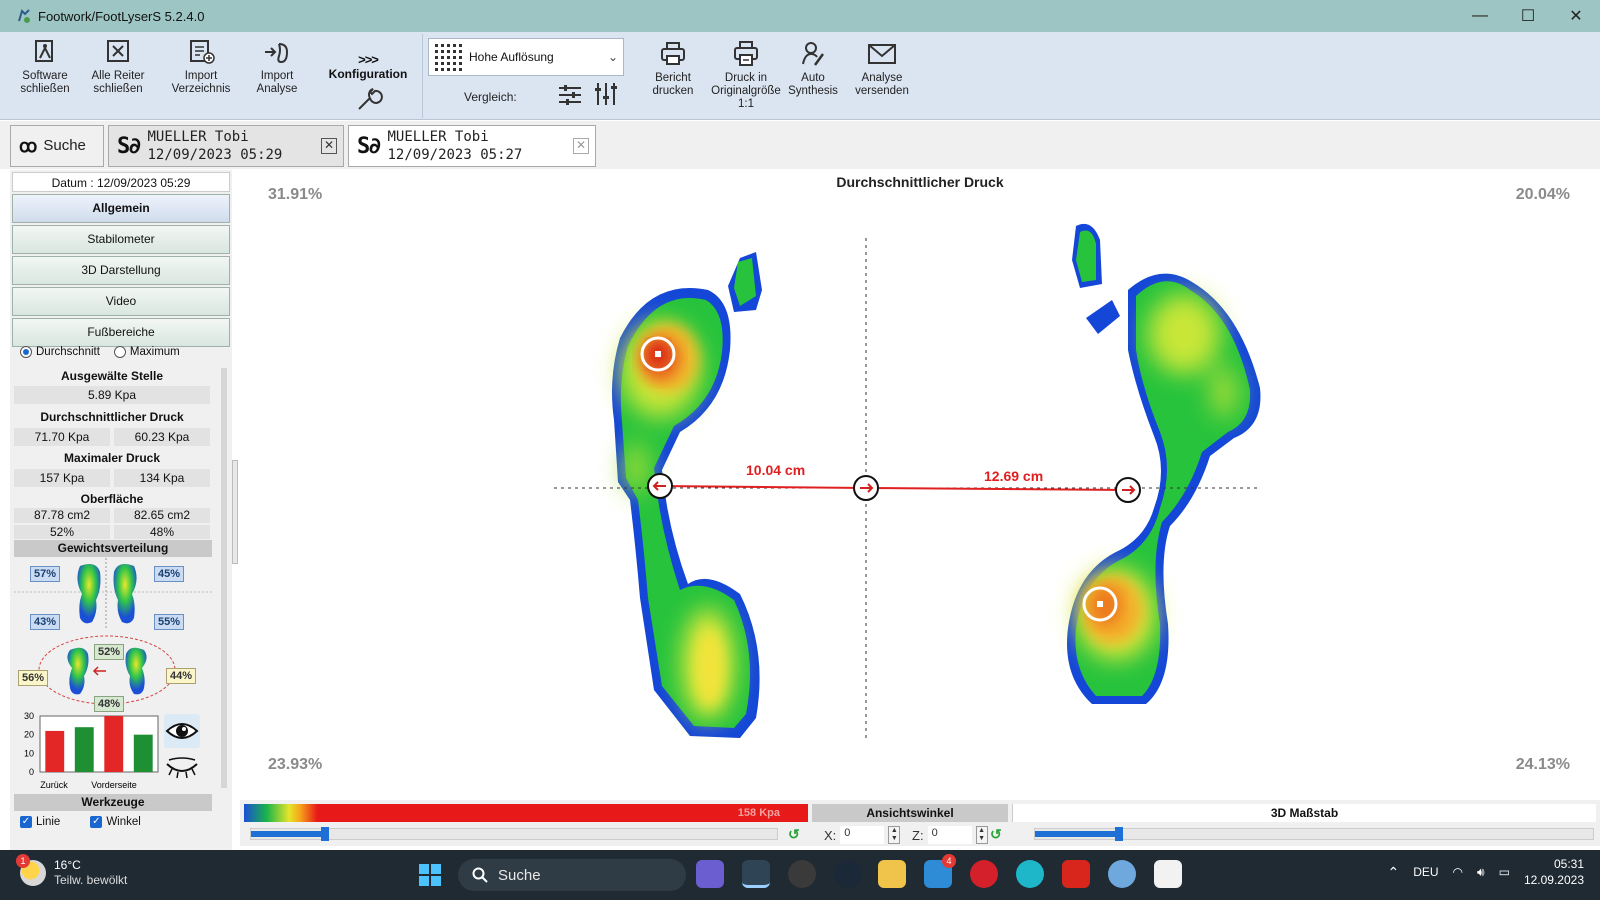 This screenshot has height=900, width=1600. Describe the element at coordinates (121, 270) in the screenshot. I see `nav-3d-darstellung: 3D Darstellung` at that location.